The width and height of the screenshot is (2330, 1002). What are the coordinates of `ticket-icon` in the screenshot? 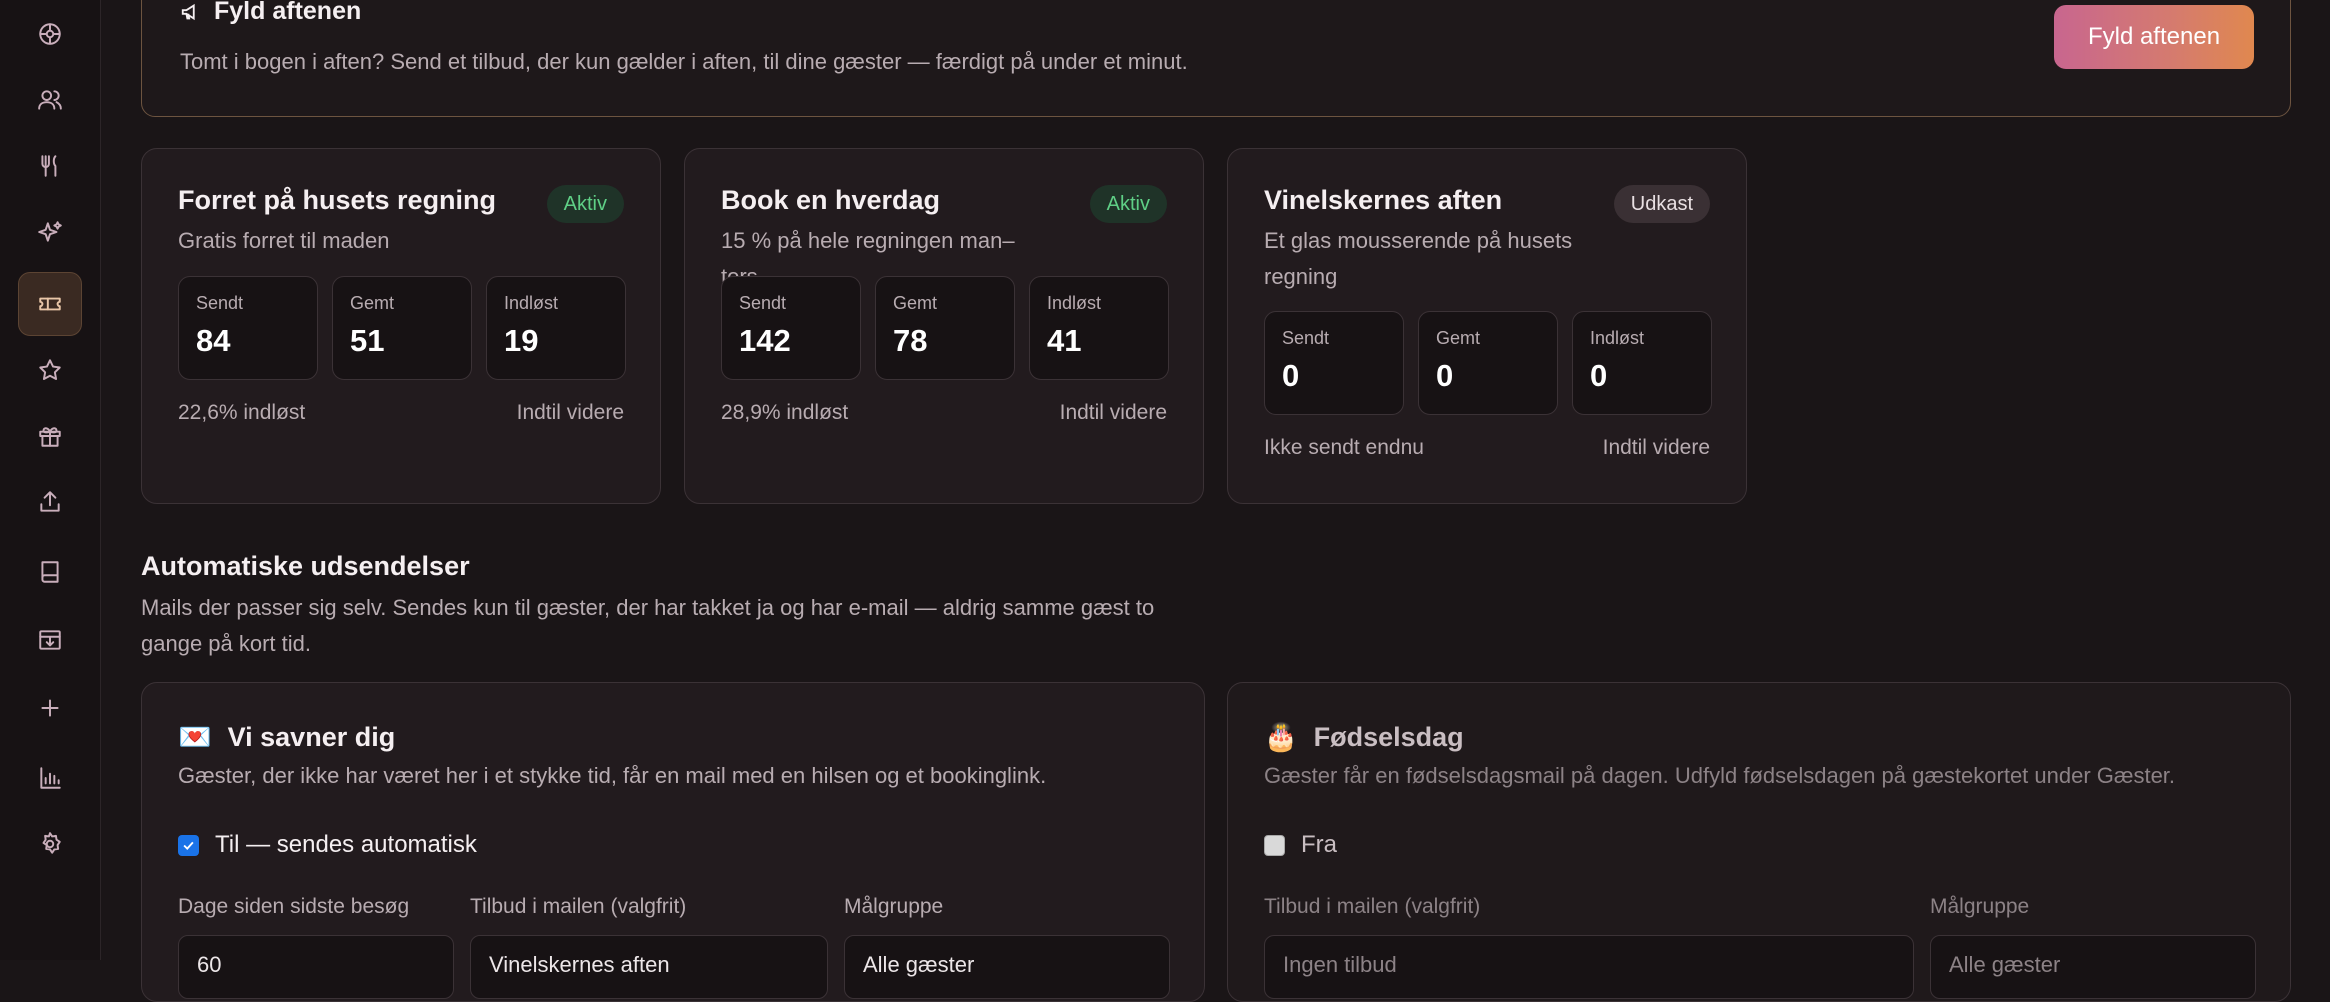 It's located at (50, 304).